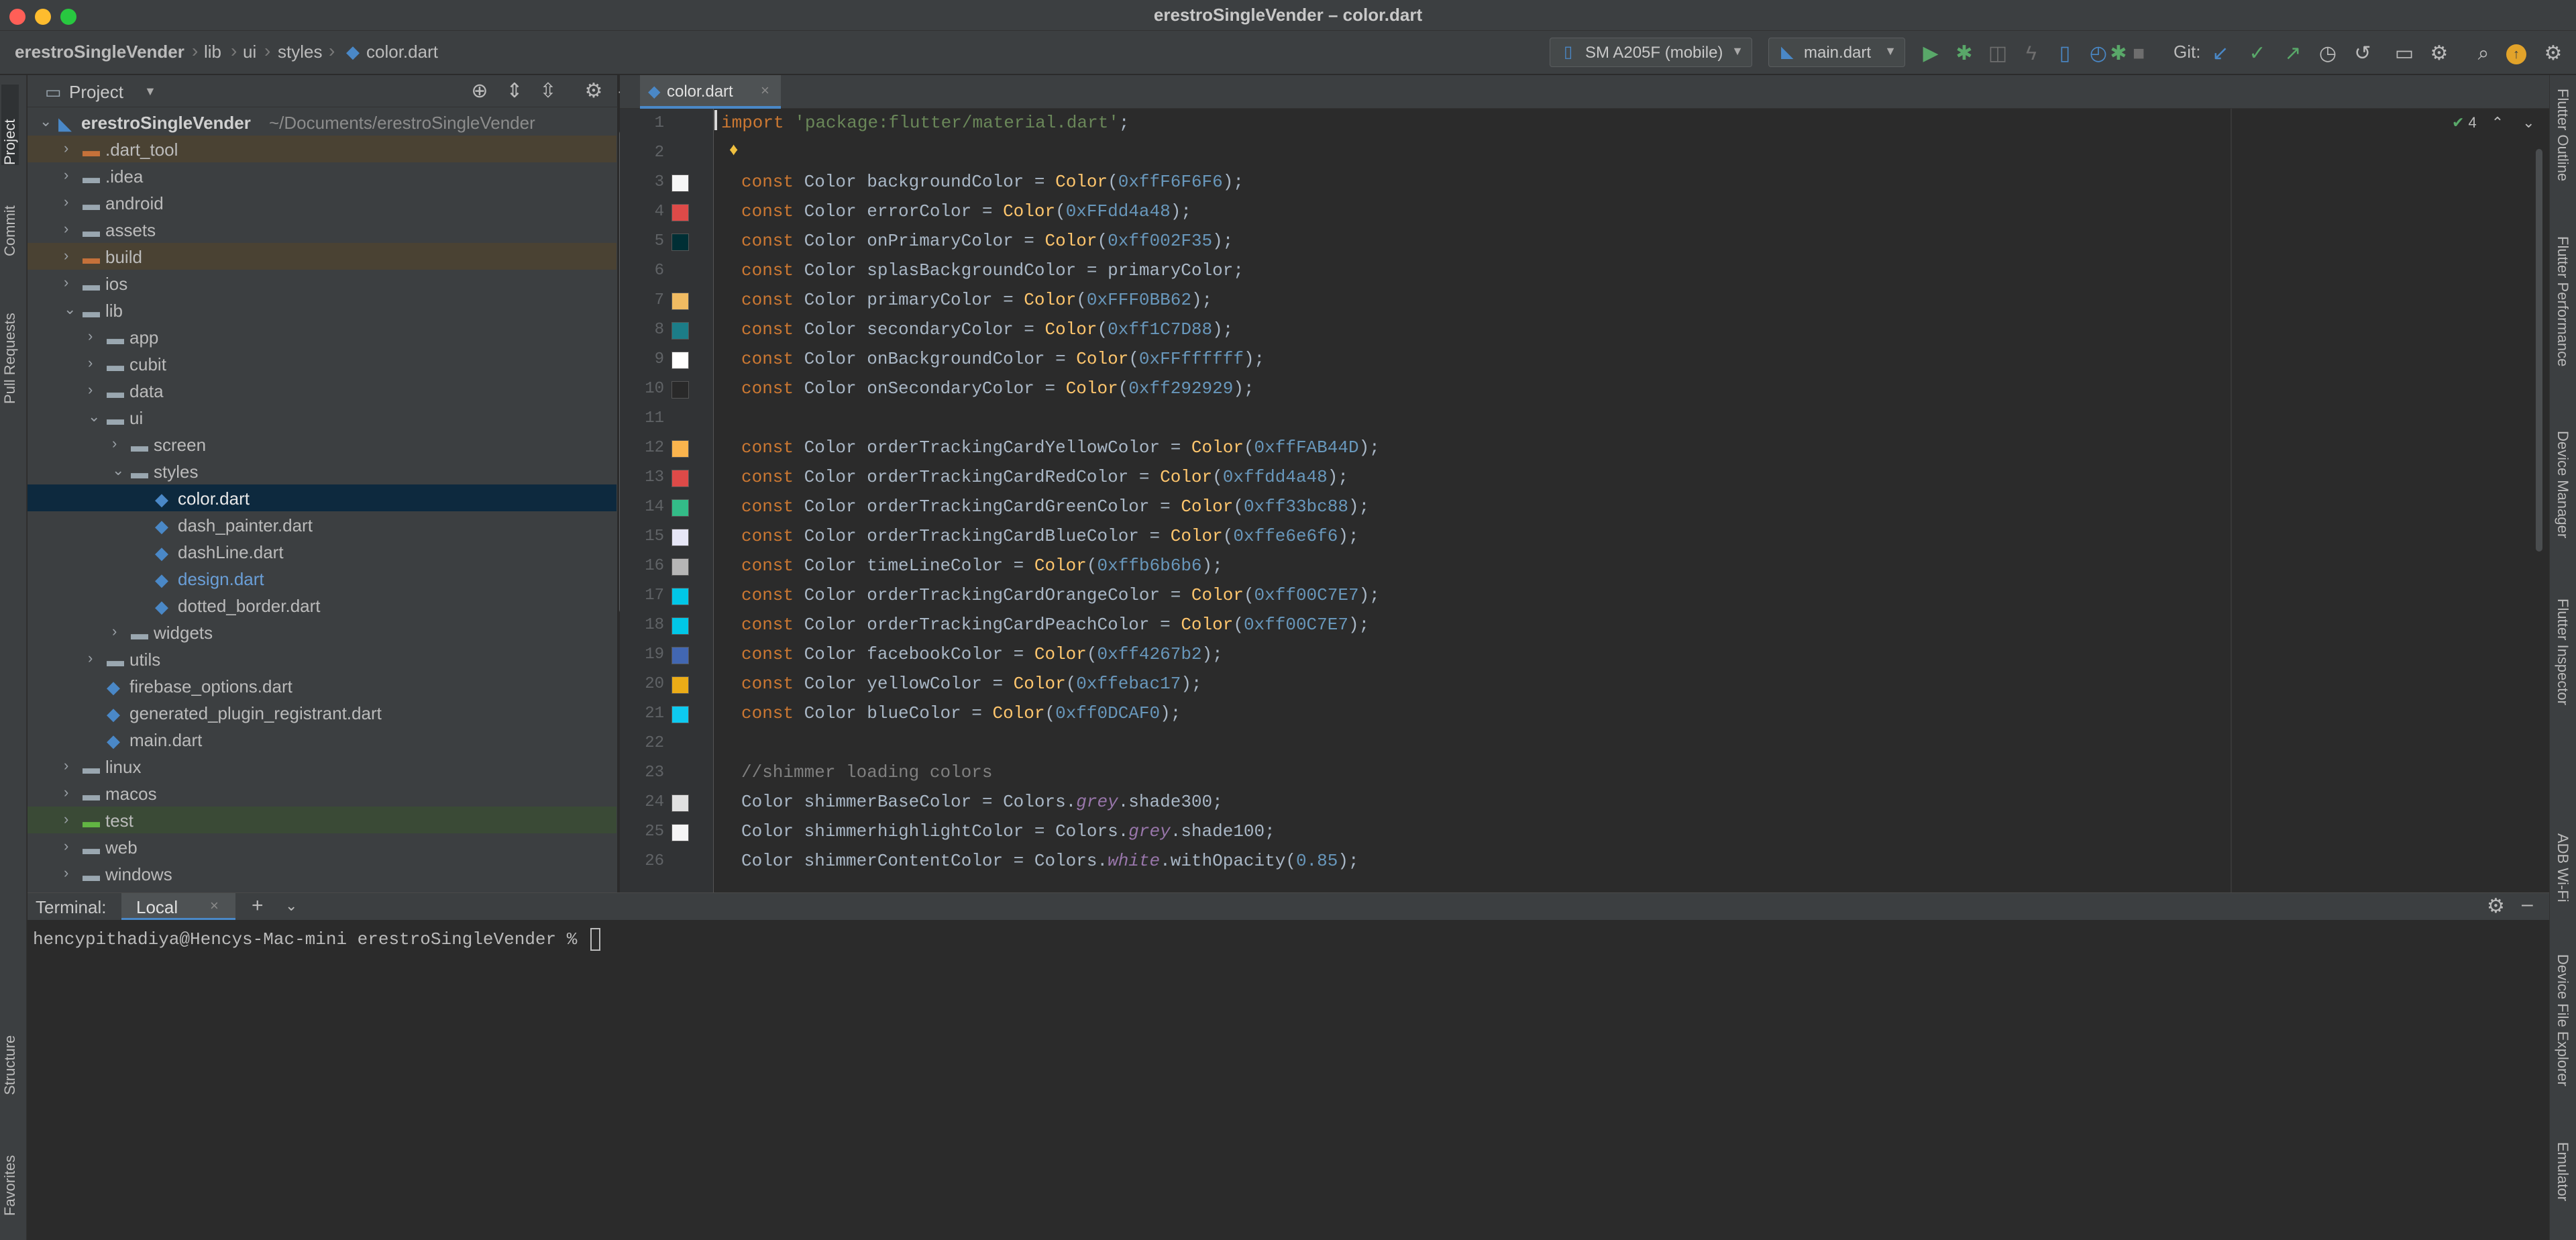 This screenshot has width=2576, height=1240. What do you see at coordinates (212, 52) in the screenshot?
I see `breadcrumb-lib: lib` at bounding box center [212, 52].